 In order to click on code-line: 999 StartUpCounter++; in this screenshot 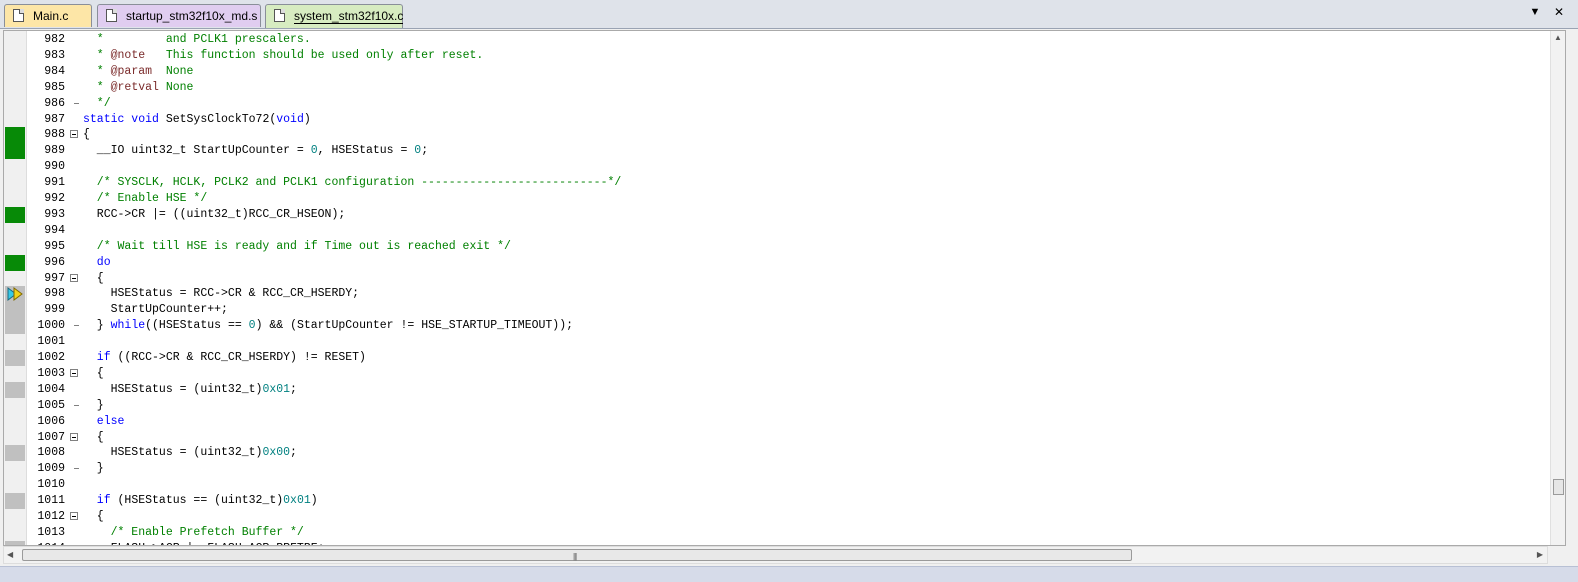, I will do `click(776, 310)`.